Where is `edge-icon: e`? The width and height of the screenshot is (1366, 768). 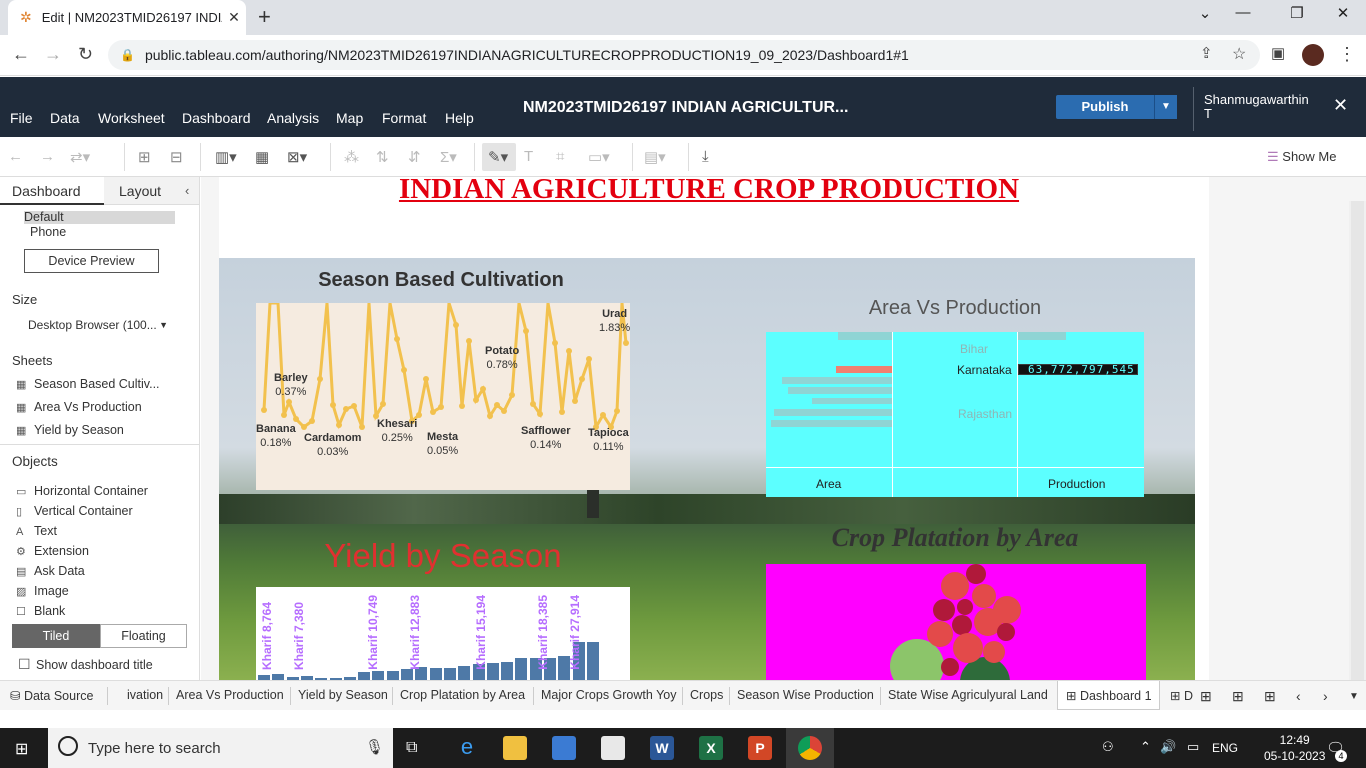
edge-icon: e is located at coordinates (467, 746).